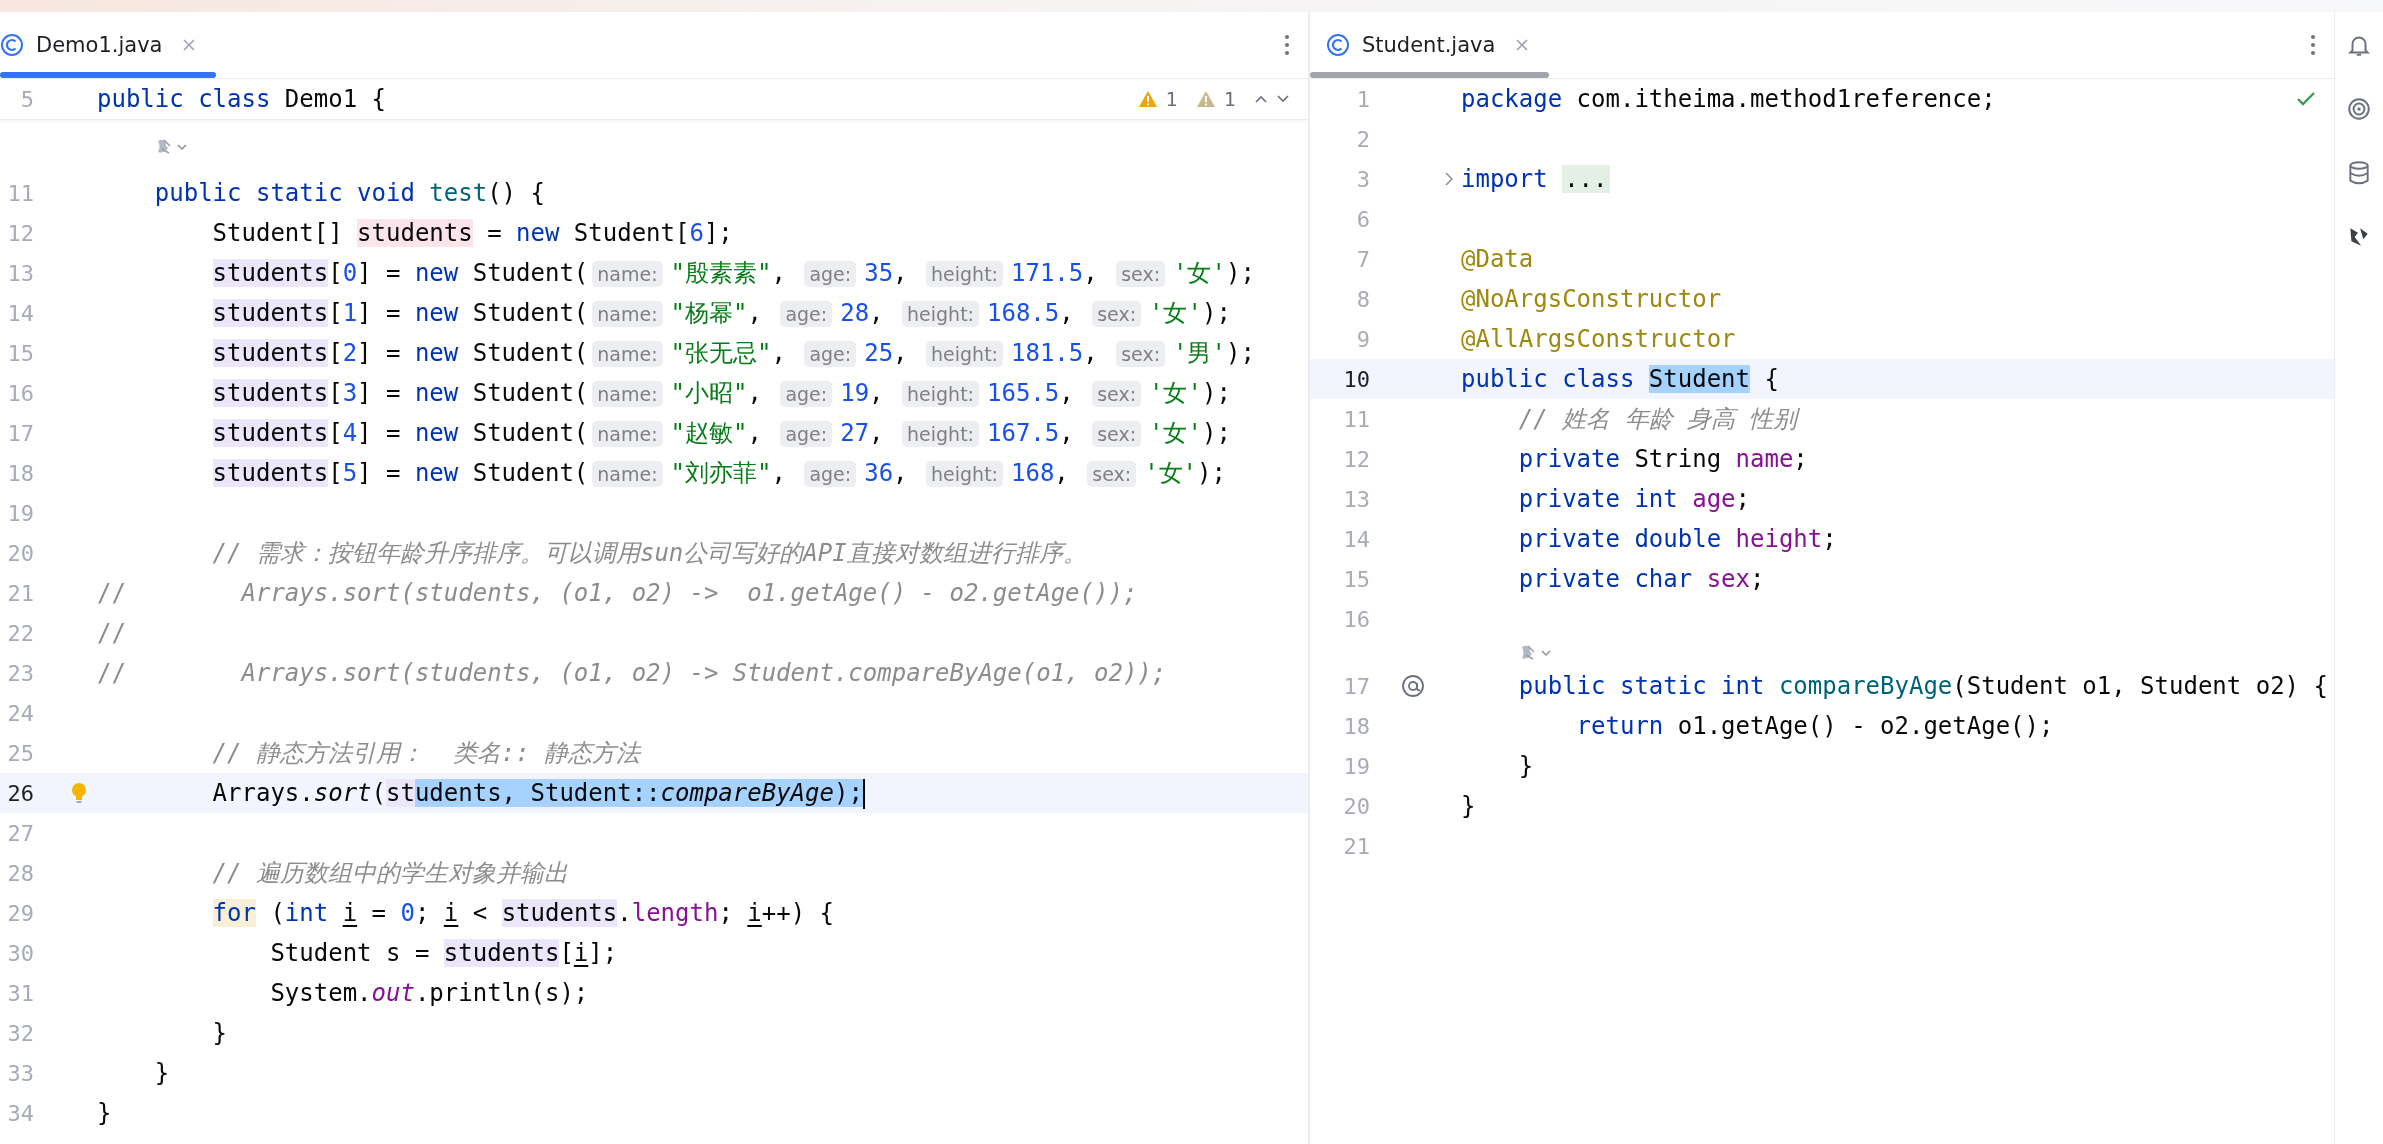  I want to click on line-number: 32, so click(20, 1033).